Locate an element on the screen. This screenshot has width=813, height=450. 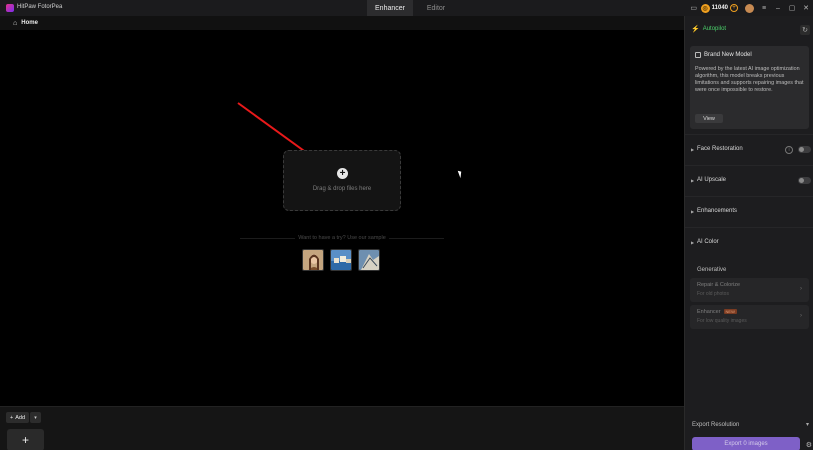
tab-enhancer: Enhancer is located at coordinates (390, 8).